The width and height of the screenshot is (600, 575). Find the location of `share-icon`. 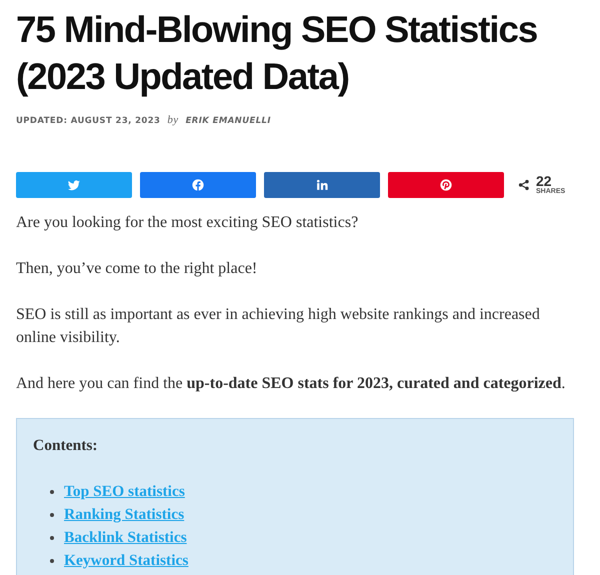

share-icon is located at coordinates (524, 185).